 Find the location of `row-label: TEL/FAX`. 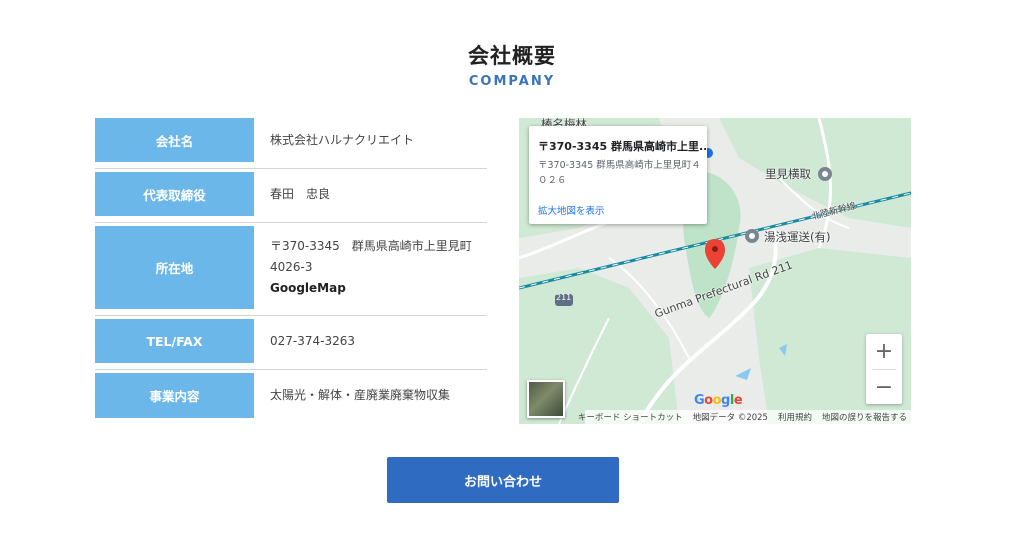

row-label: TEL/FAX is located at coordinates (174, 341).